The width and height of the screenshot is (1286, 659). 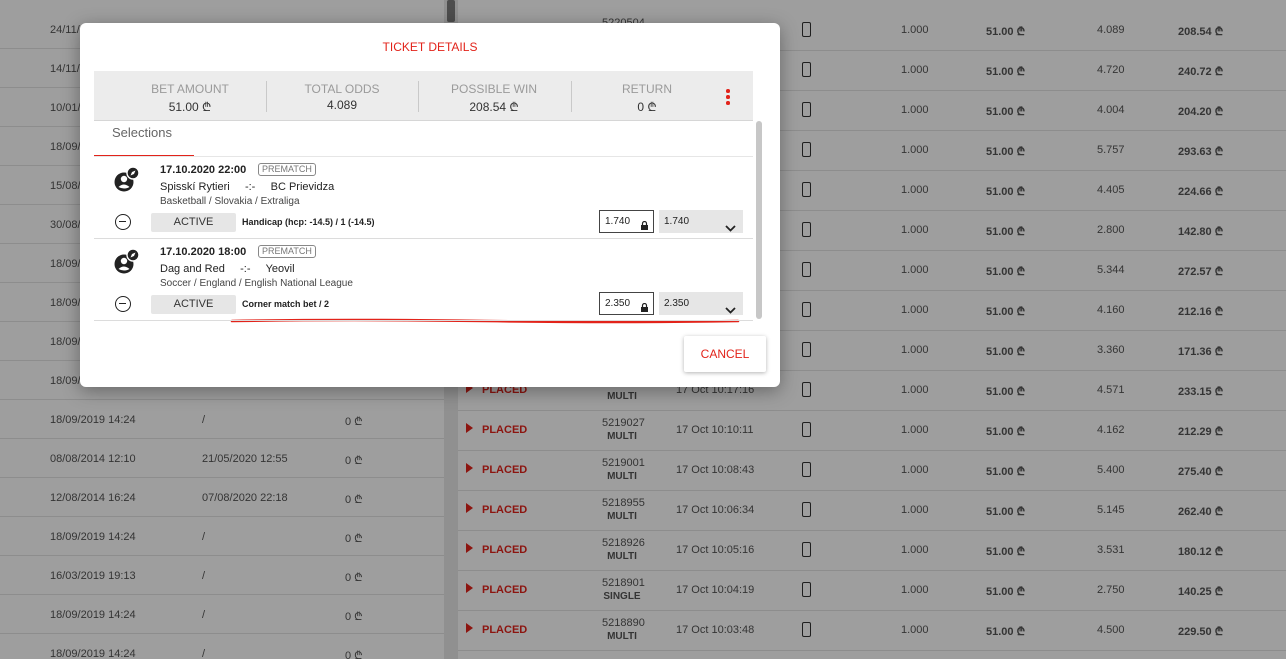 I want to click on modal-title: TICKET DETAILS, so click(x=430, y=47).